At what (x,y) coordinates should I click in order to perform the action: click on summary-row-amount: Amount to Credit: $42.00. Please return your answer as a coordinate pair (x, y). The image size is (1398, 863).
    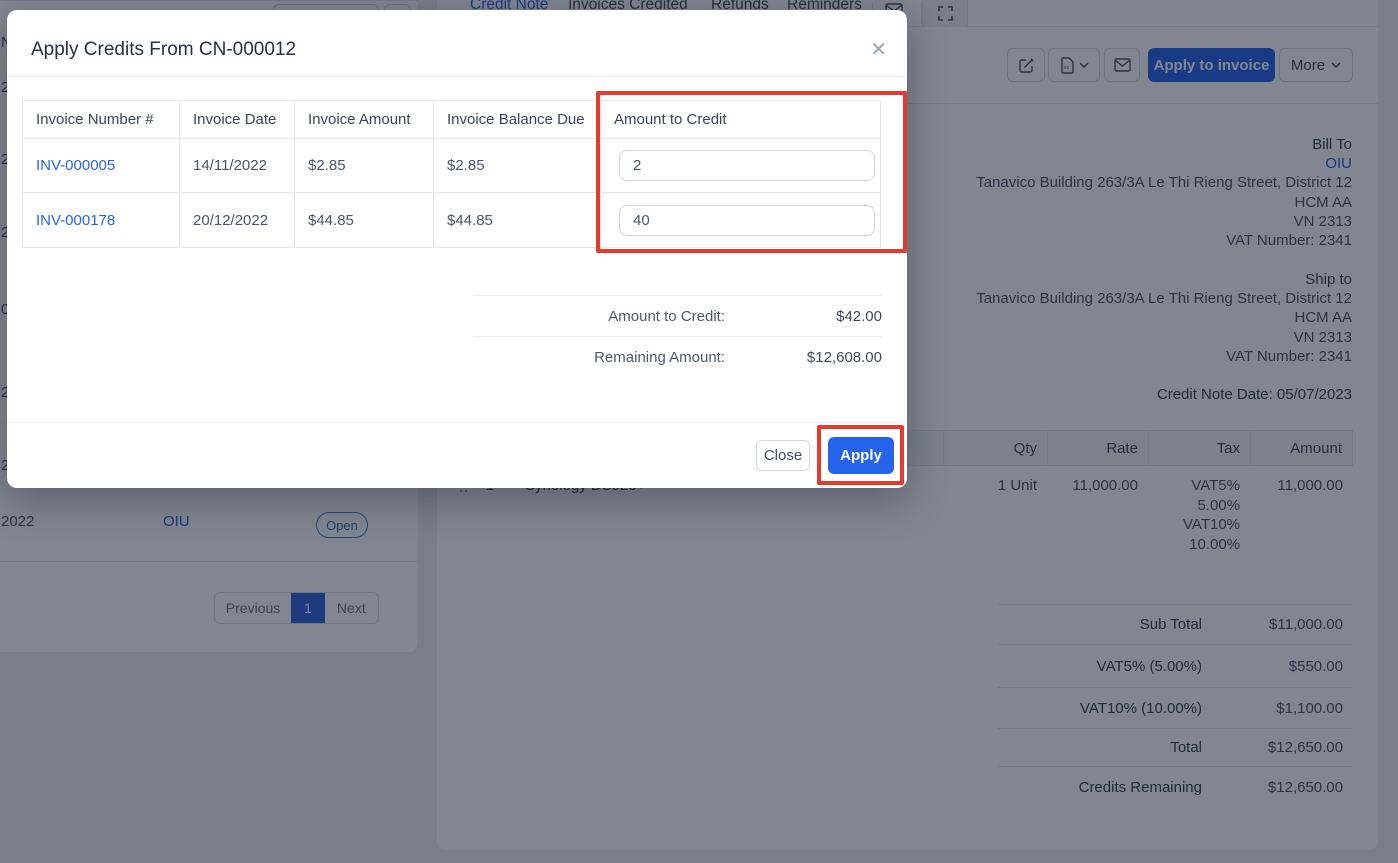
    Looking at the image, I should click on (677, 315).